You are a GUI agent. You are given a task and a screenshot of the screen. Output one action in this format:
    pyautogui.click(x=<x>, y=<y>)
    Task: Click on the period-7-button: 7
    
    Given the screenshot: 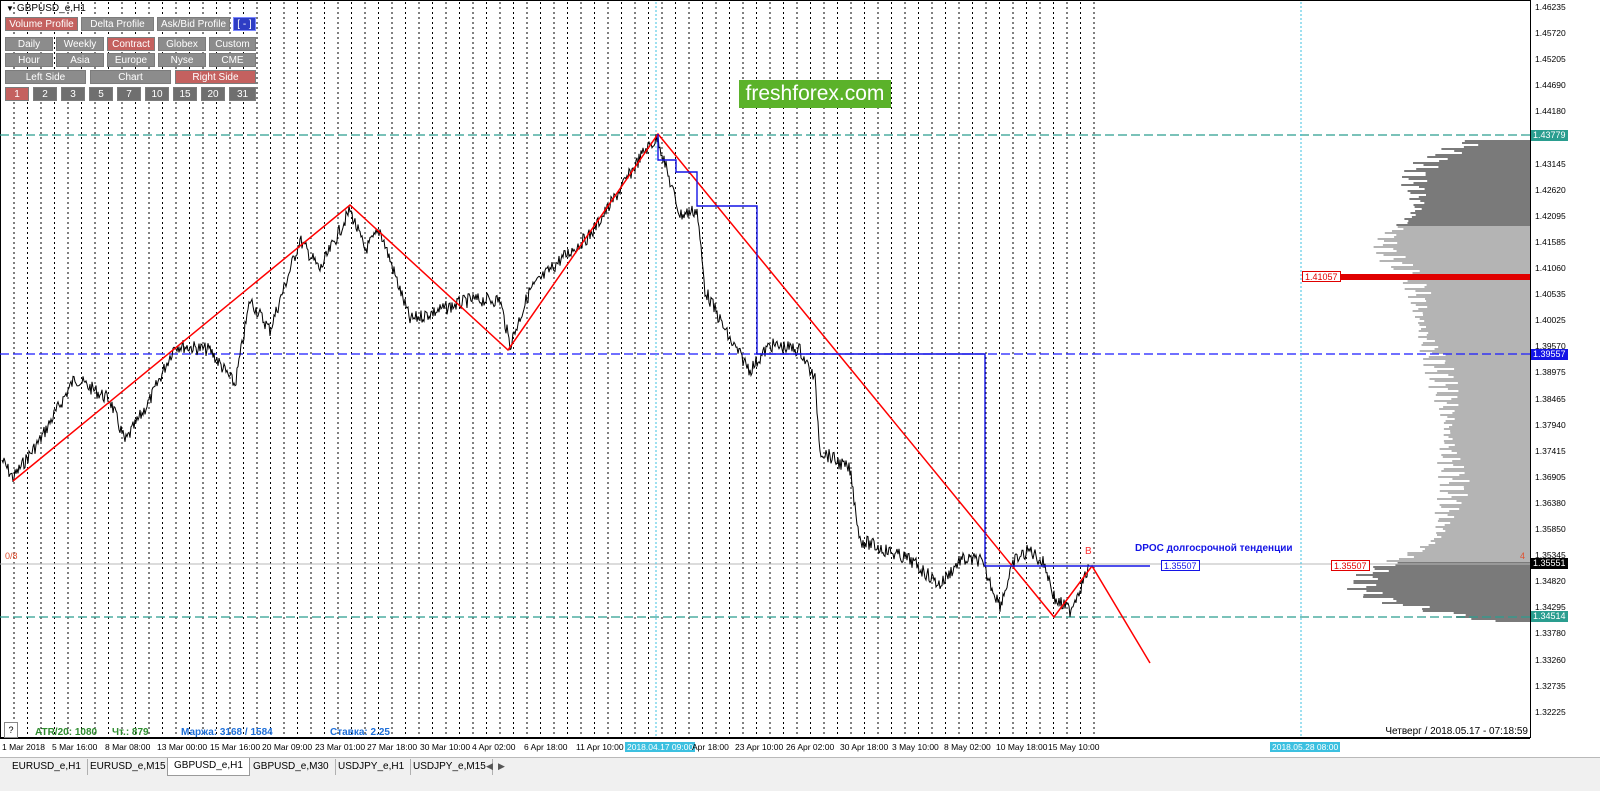 What is the action you would take?
    pyautogui.click(x=129, y=94)
    